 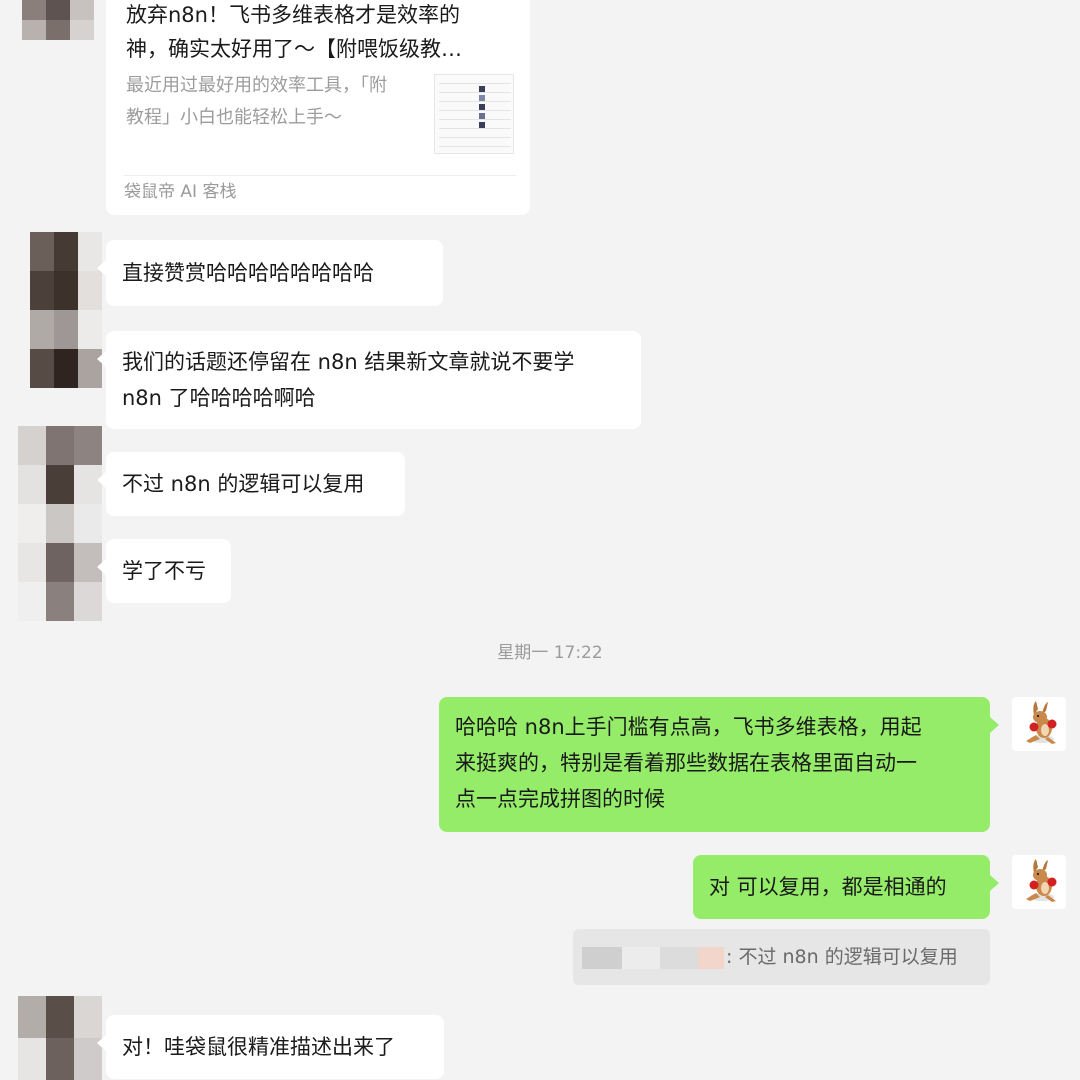 What do you see at coordinates (293, 15) in the screenshot?
I see `article-title-line: 放弃n8n！飞书多维表格才是效率的` at bounding box center [293, 15].